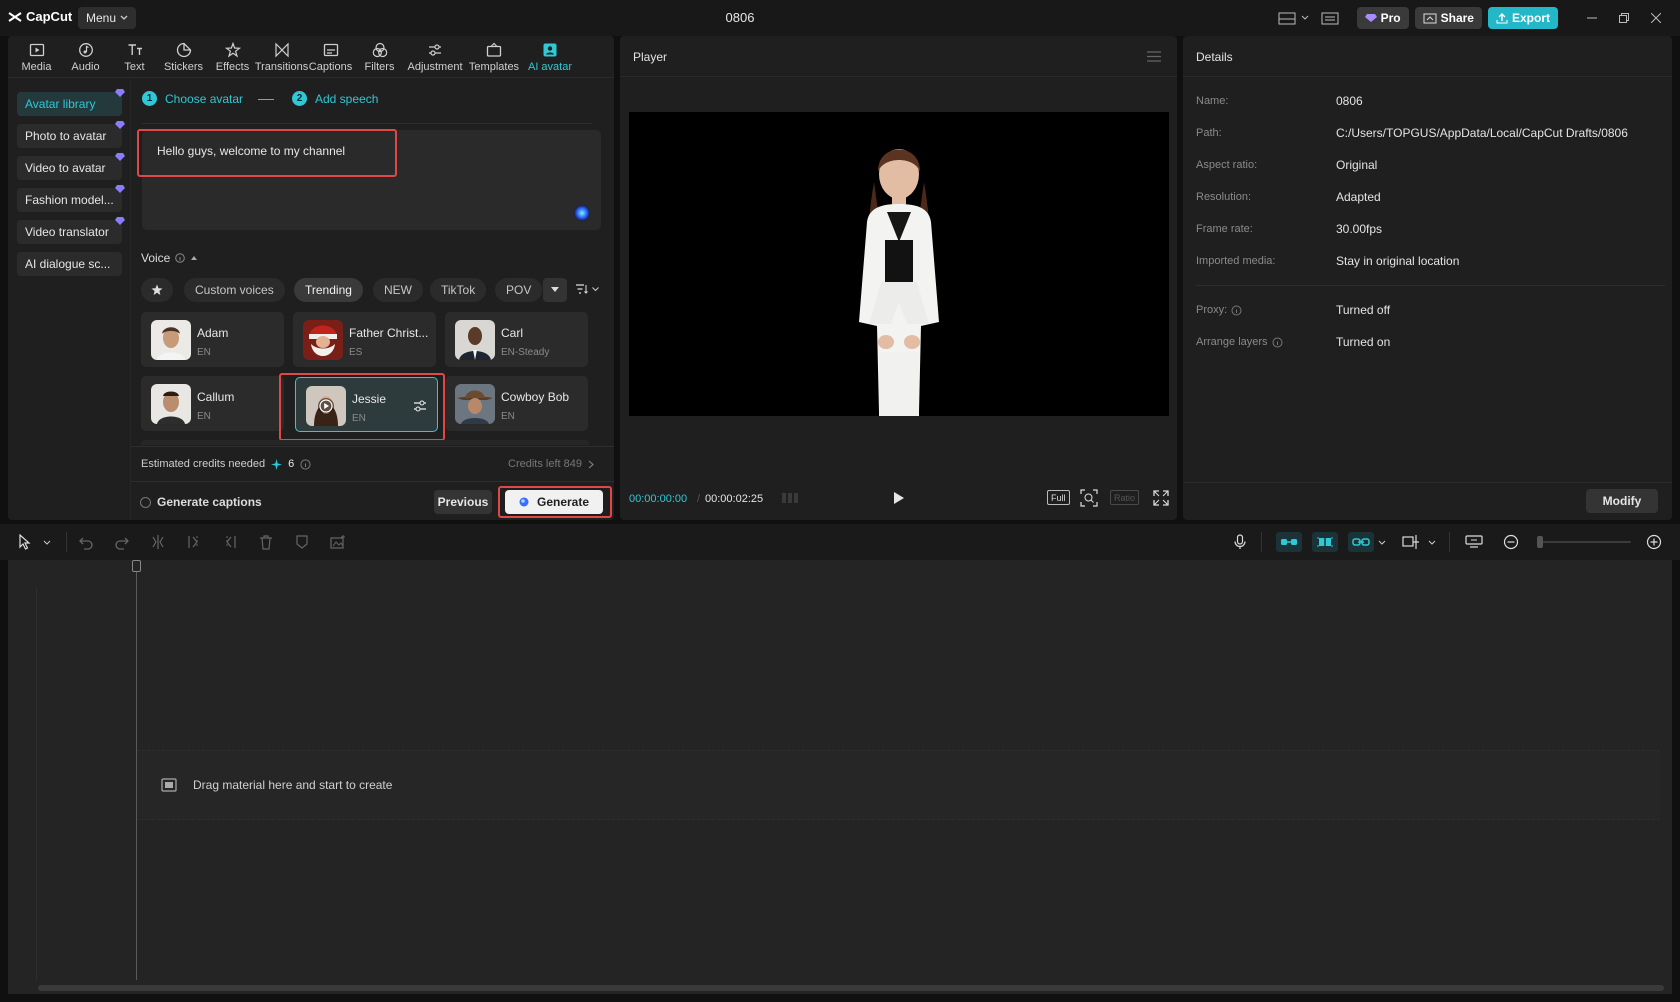 This screenshot has height=1002, width=1680. Describe the element at coordinates (71, 230) in the screenshot. I see `sidebar-item-video-translator: Video translator` at that location.